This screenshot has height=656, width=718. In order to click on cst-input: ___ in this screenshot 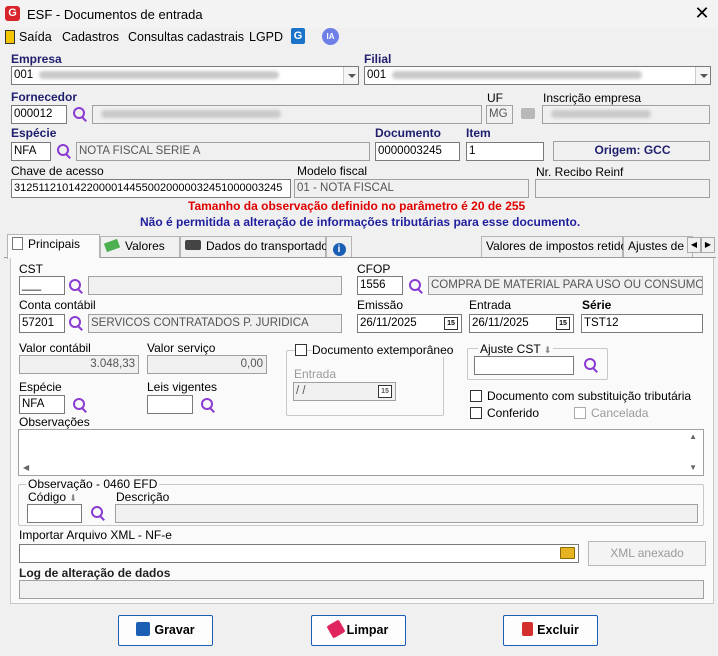, I will do `click(42, 285)`.